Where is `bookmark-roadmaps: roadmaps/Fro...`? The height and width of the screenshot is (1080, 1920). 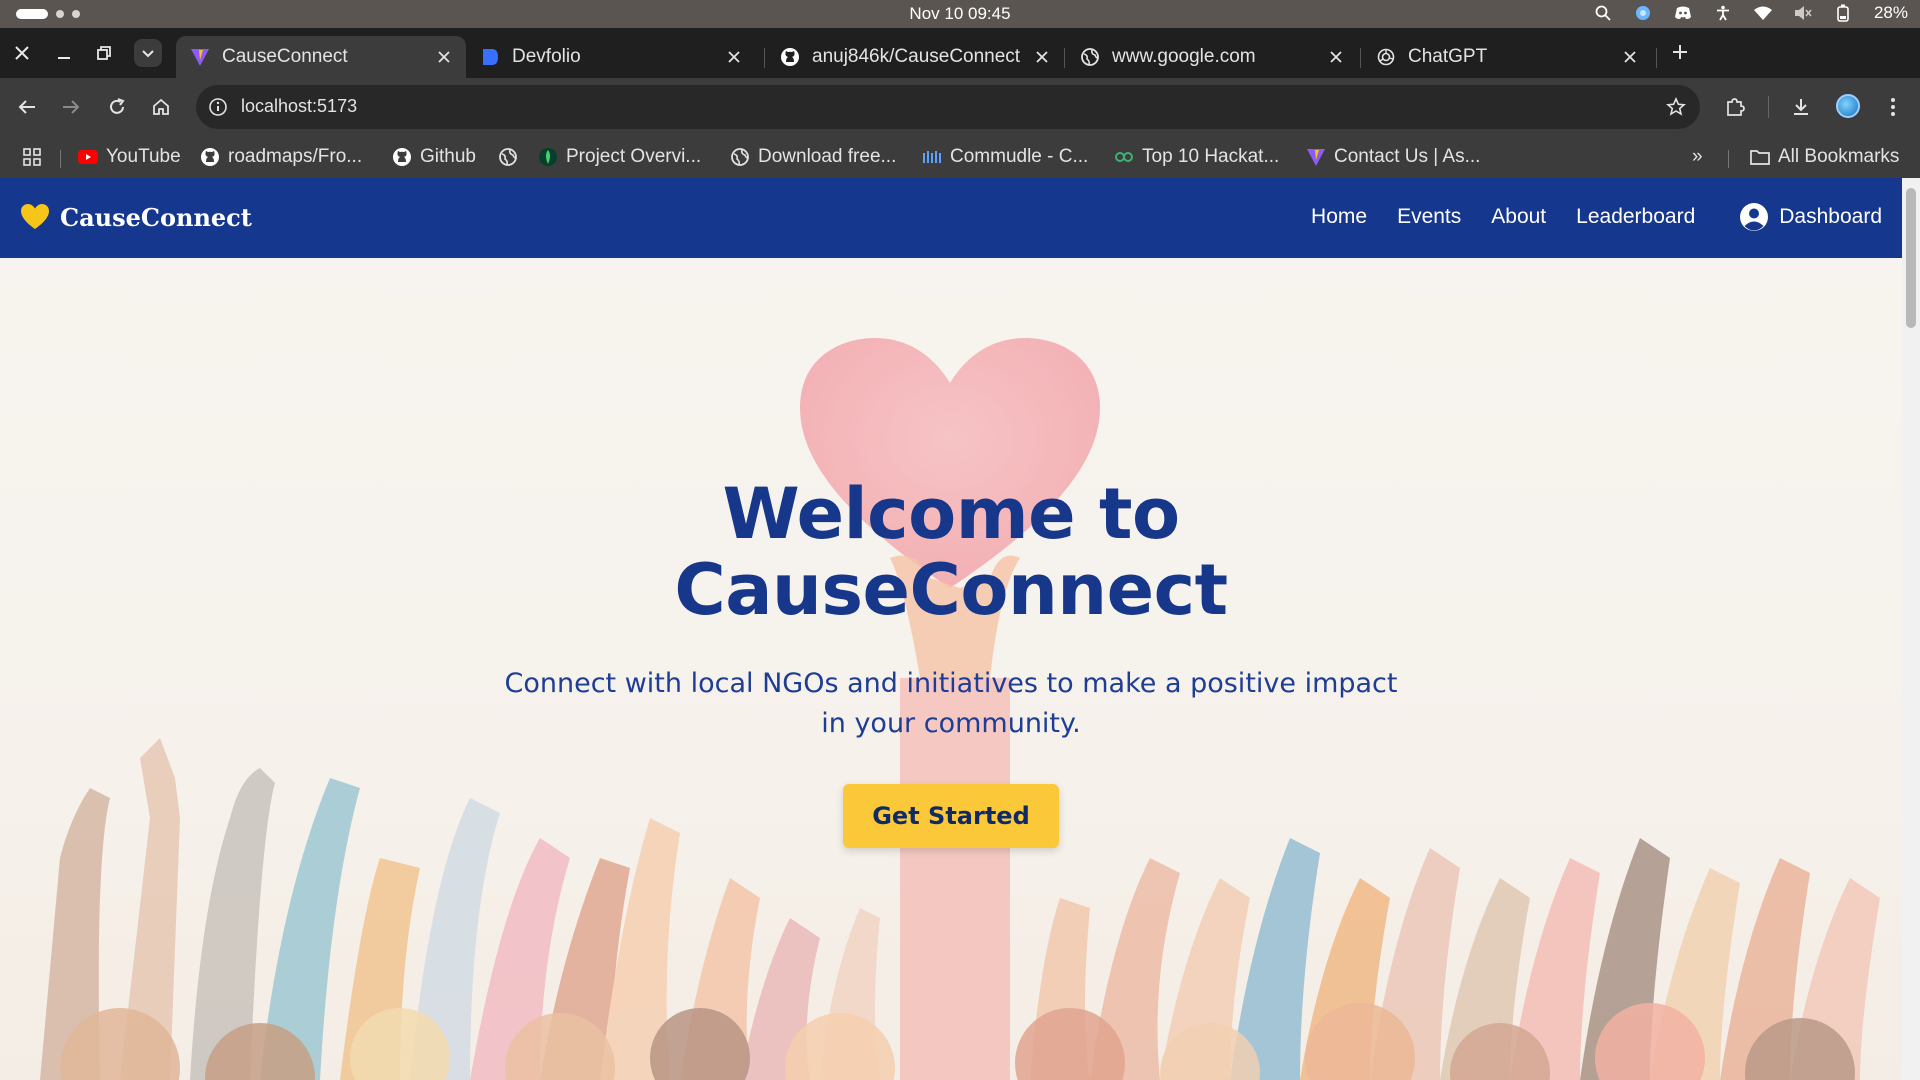
bookmark-roadmaps: roadmaps/Fro... is located at coordinates (281, 157).